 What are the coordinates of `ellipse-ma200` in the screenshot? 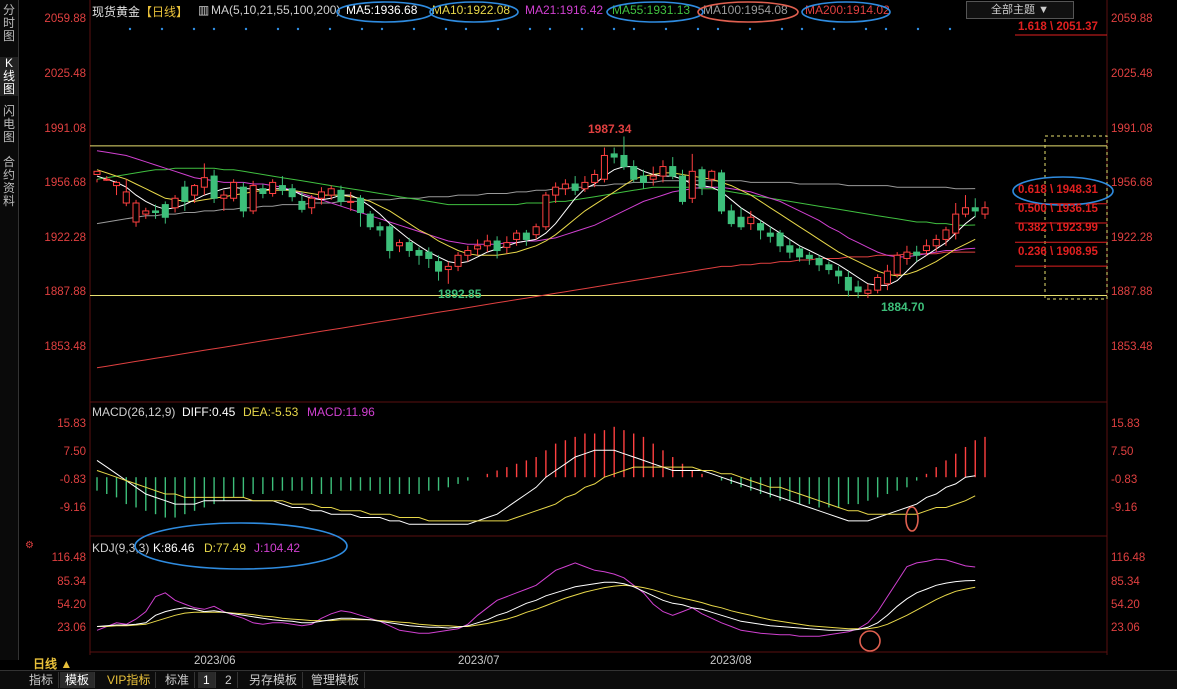 It's located at (846, 12).